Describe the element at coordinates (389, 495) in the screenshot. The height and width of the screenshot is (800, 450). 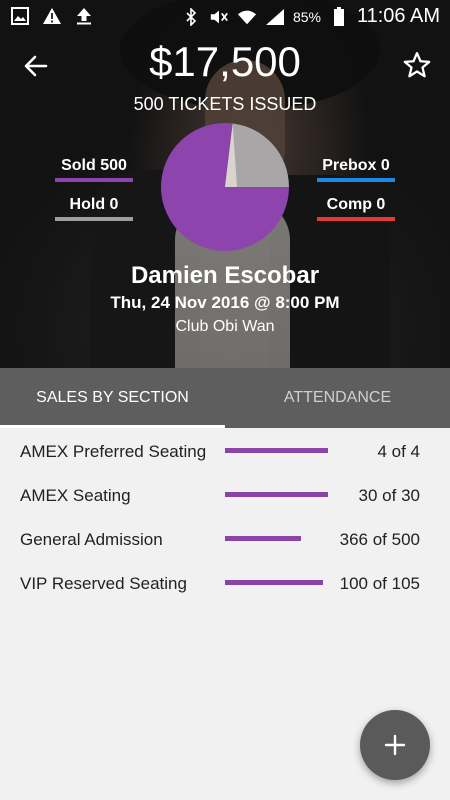
I see `section-count: 30 of 30` at that location.